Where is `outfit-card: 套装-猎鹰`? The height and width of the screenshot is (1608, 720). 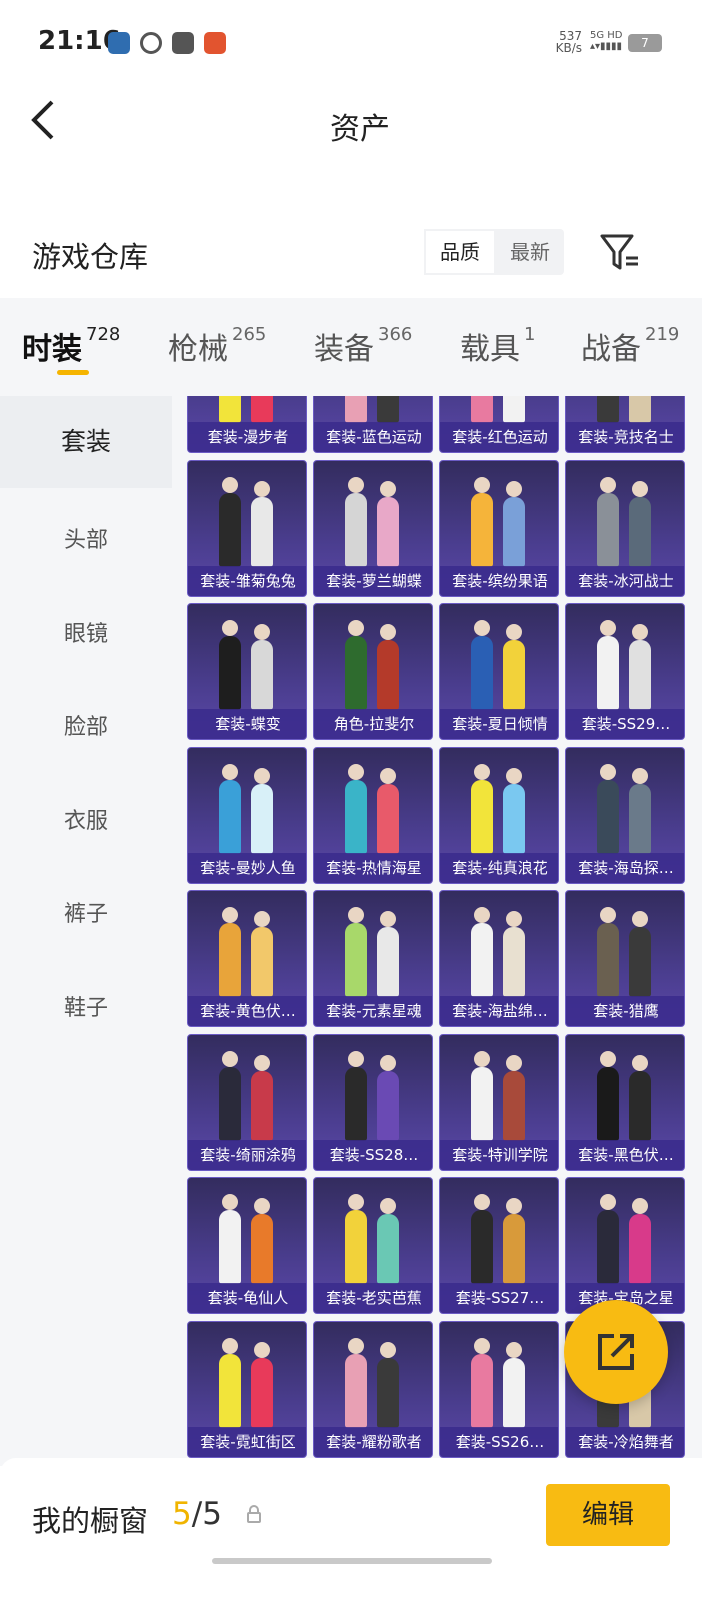
outfit-card: 套装-猎鹰 is located at coordinates (625, 958).